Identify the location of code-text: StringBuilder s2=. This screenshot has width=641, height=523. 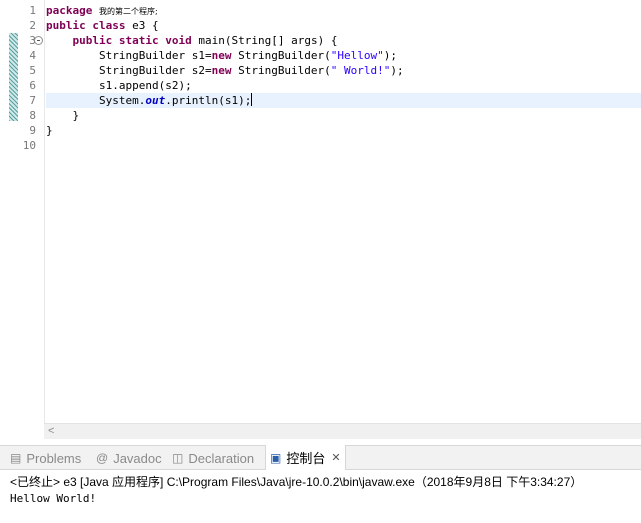
(155, 70).